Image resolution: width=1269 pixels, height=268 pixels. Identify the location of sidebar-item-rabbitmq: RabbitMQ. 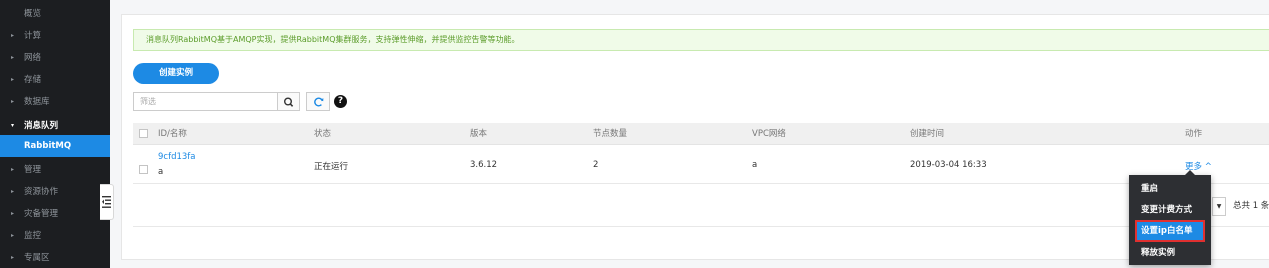
(55, 146).